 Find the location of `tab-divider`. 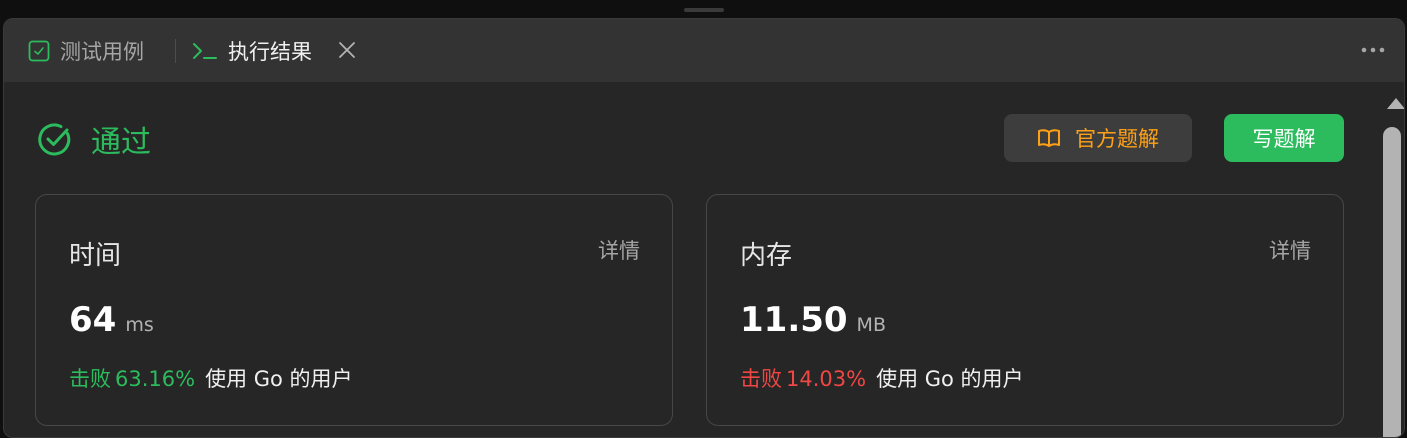

tab-divider is located at coordinates (175, 51).